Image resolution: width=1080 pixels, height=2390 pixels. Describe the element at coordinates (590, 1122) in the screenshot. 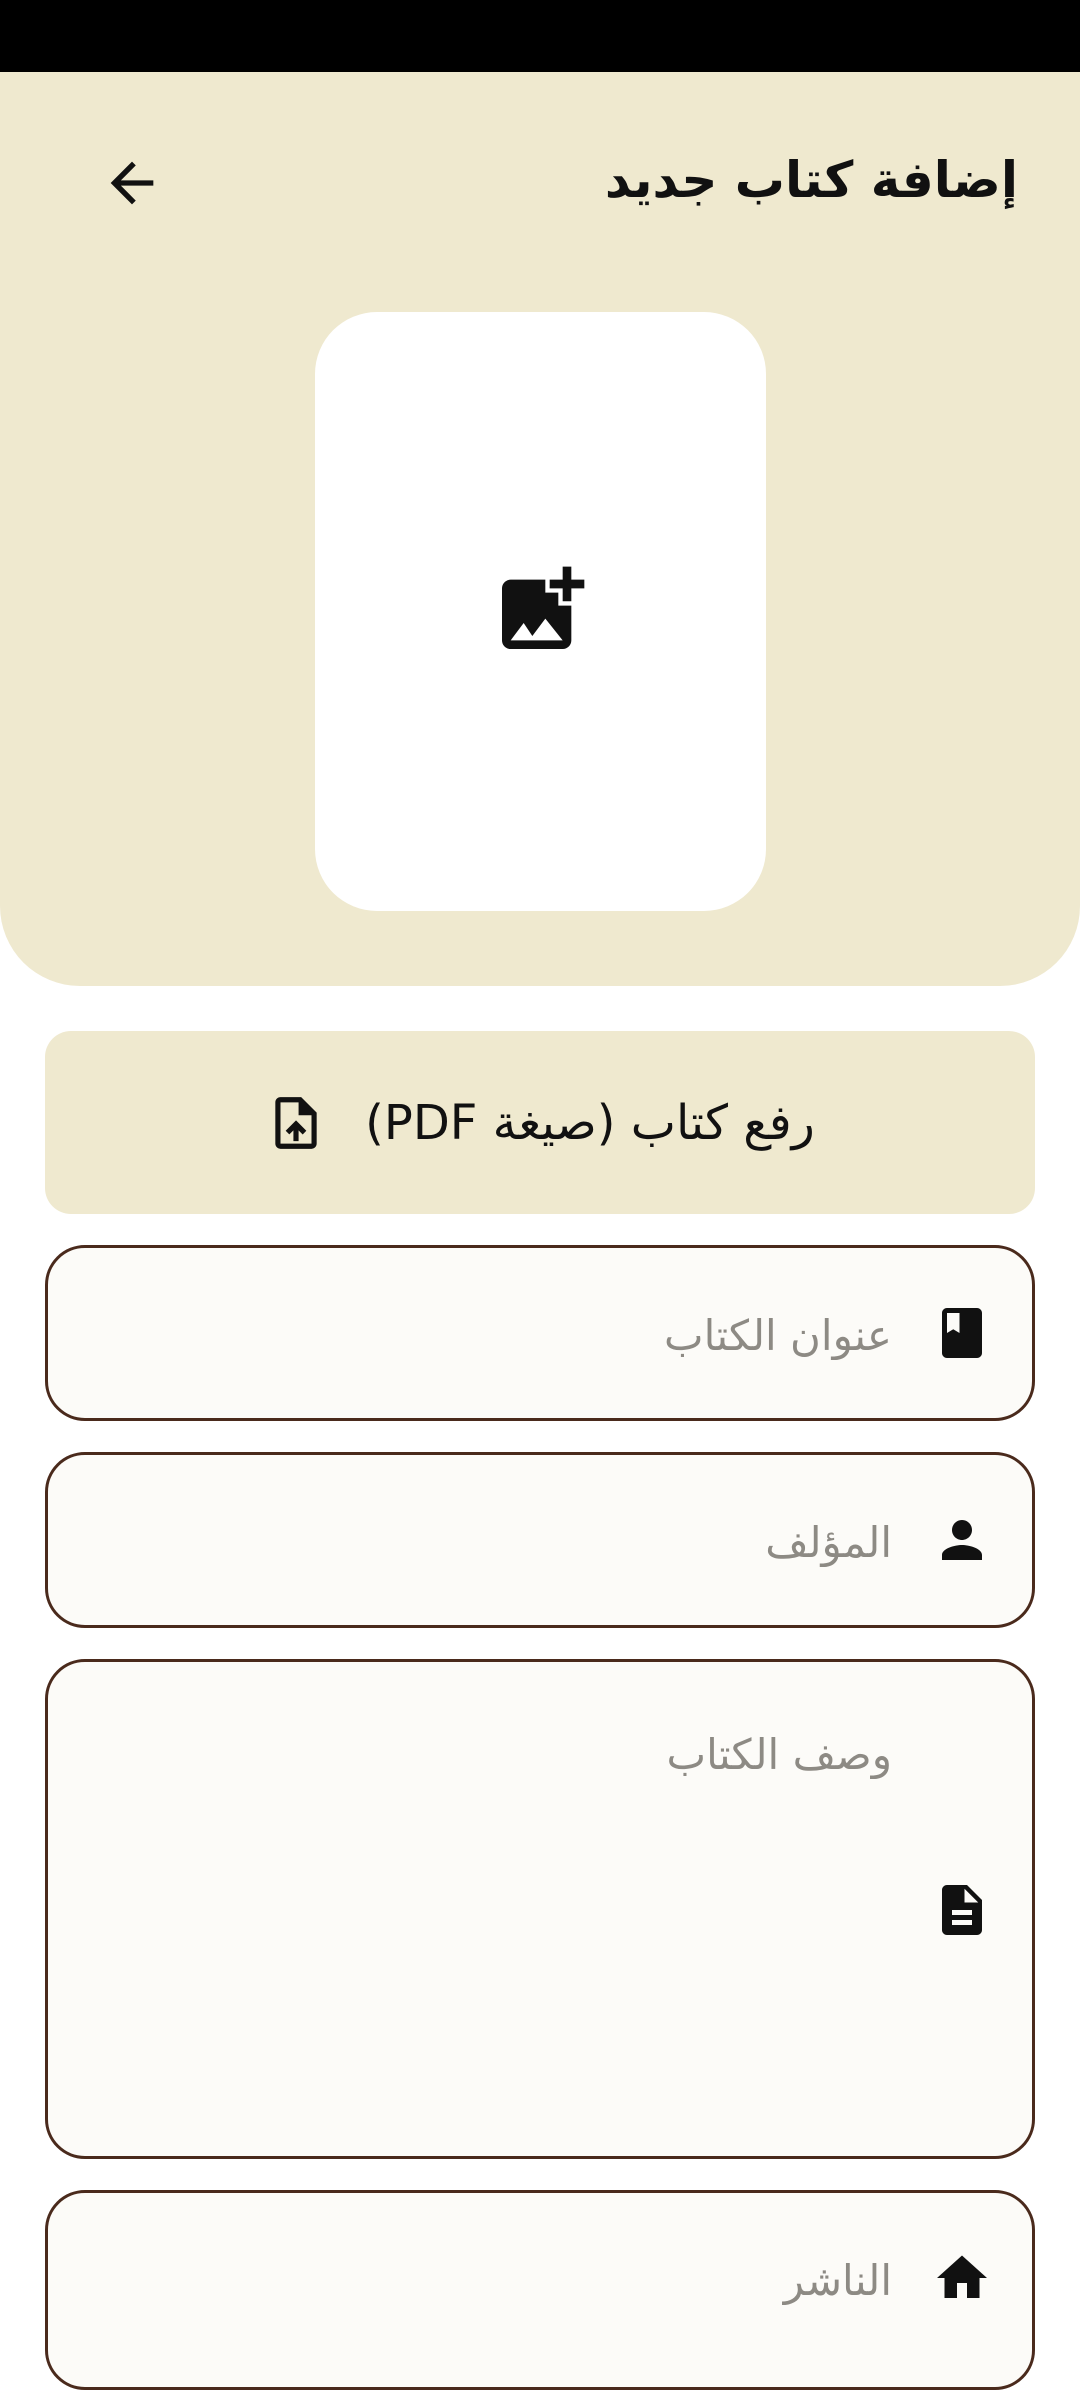

I see `upload-pdf-label: رفع كتاب (صيغة PDF)` at that location.